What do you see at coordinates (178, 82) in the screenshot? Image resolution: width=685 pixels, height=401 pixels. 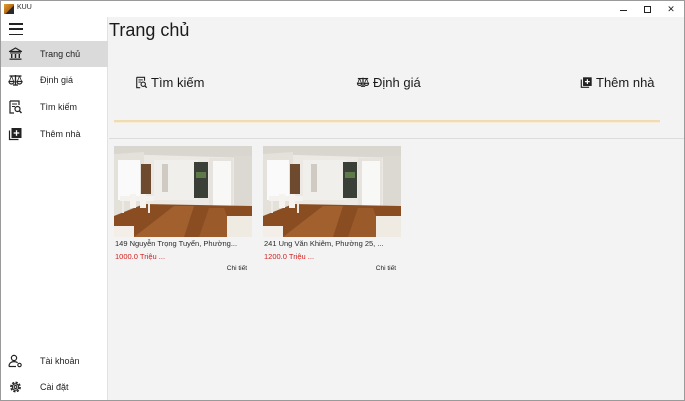 I see `quick-search-label: Tìm kiếm` at bounding box center [178, 82].